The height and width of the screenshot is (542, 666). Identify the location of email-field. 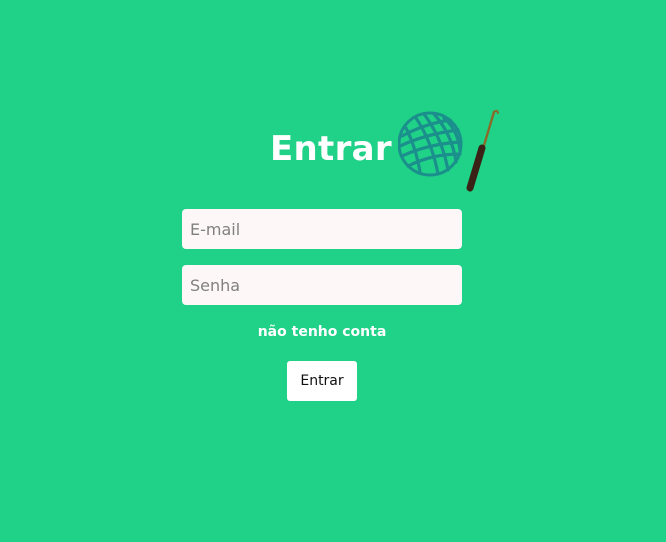
(322, 229).